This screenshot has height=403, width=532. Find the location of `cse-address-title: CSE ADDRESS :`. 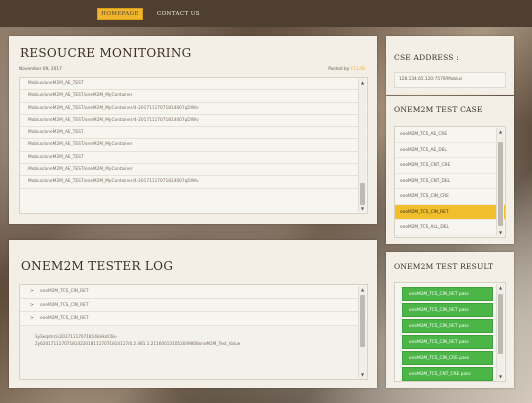

cse-address-title: CSE ADDRESS : is located at coordinates (426, 57).